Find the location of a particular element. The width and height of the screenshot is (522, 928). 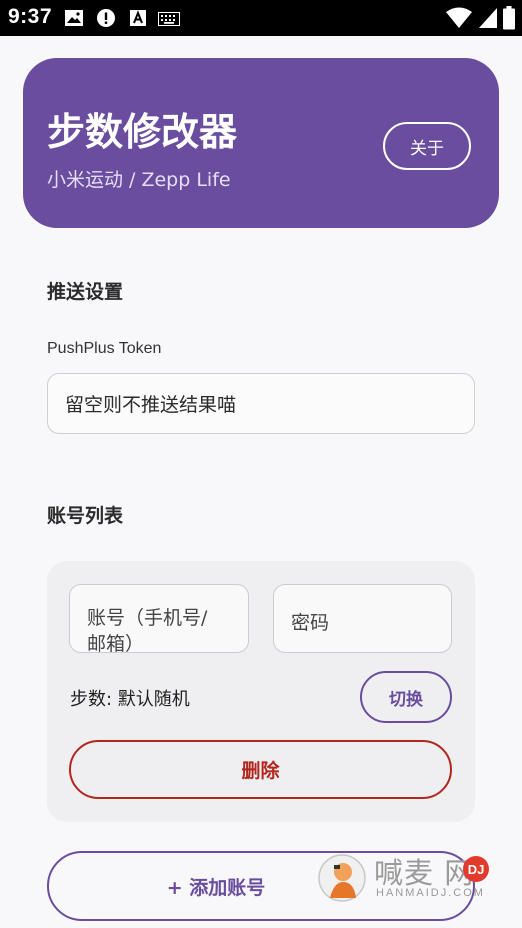

steps-text: 步数: 默认随机 is located at coordinates (130, 699).